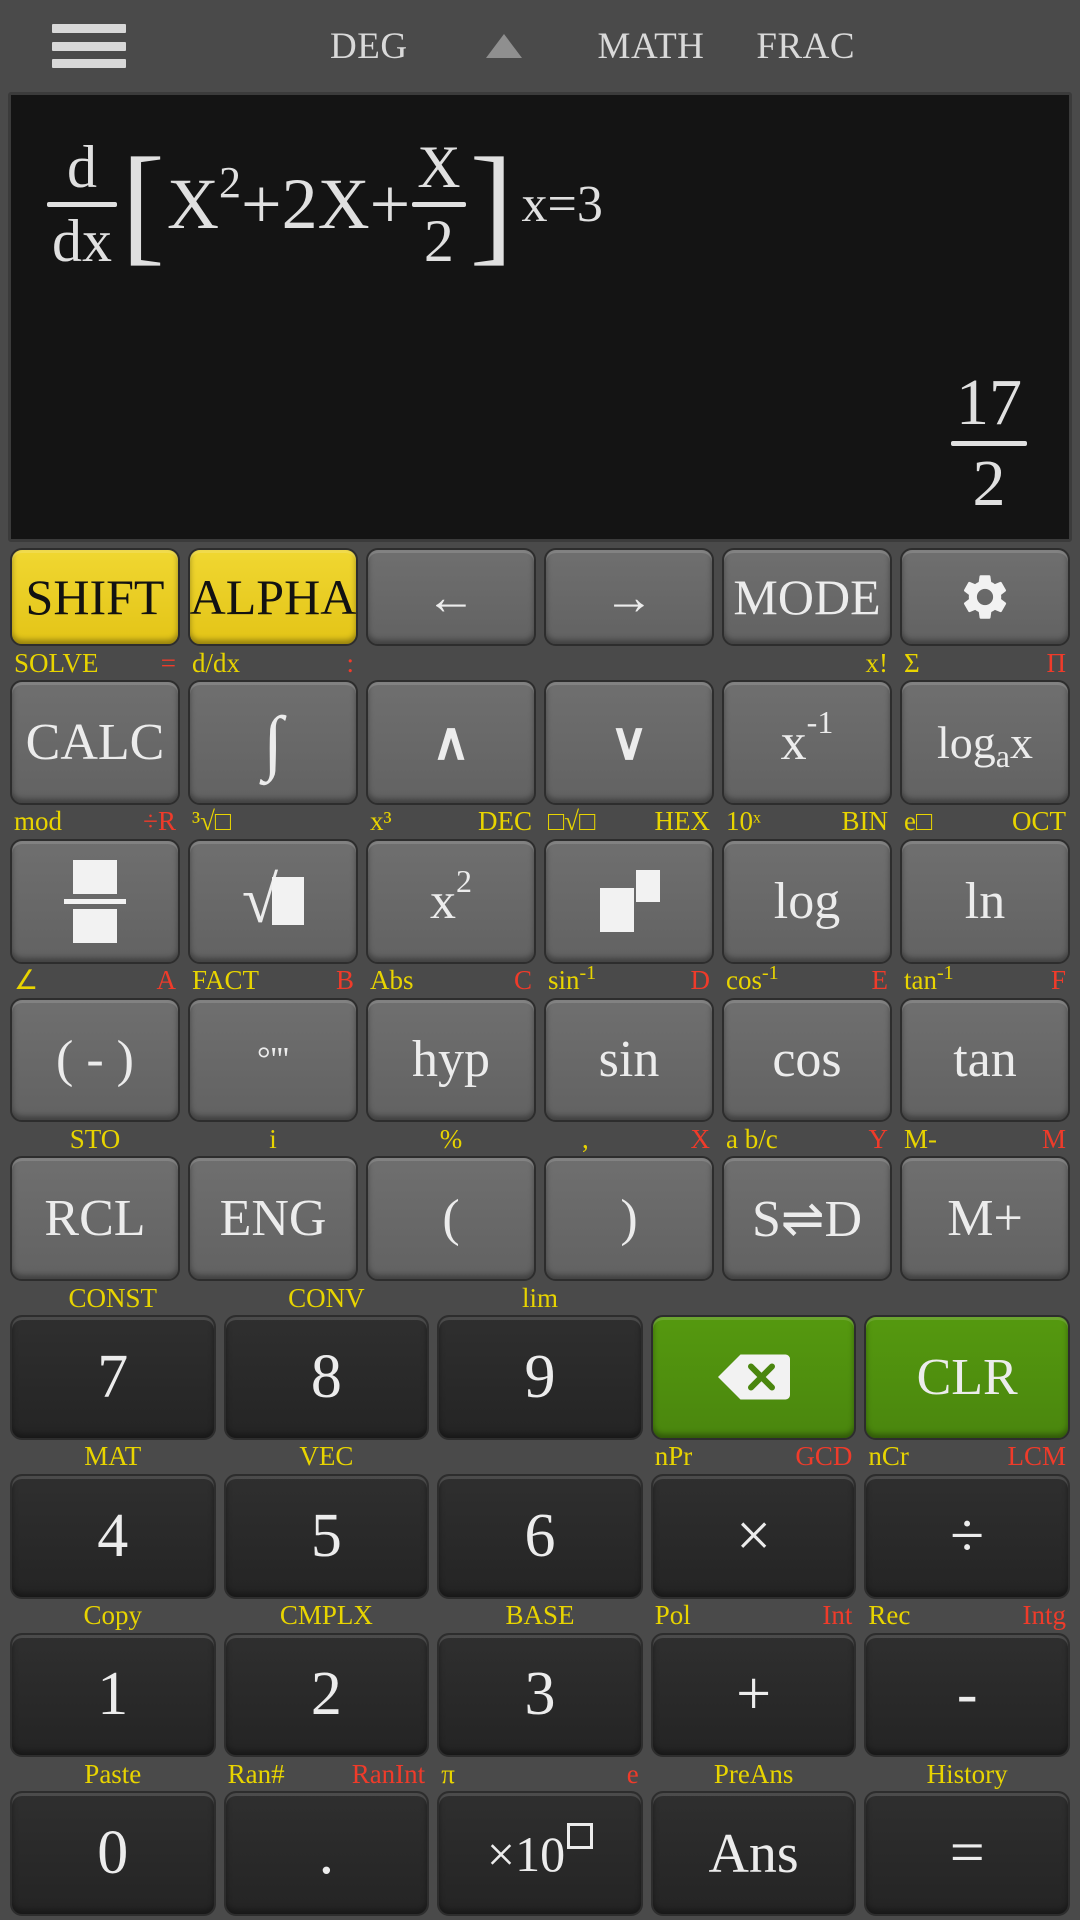 The image size is (1080, 1920). Describe the element at coordinates (889, 1615) in the screenshot. I see `shift-label-rec: Rec` at that location.